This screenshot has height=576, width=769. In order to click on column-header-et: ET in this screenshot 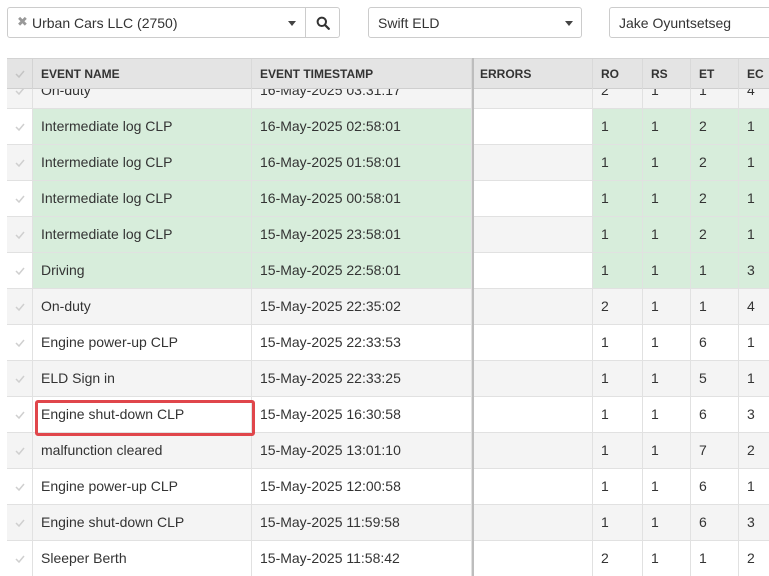, I will do `click(715, 74)`.